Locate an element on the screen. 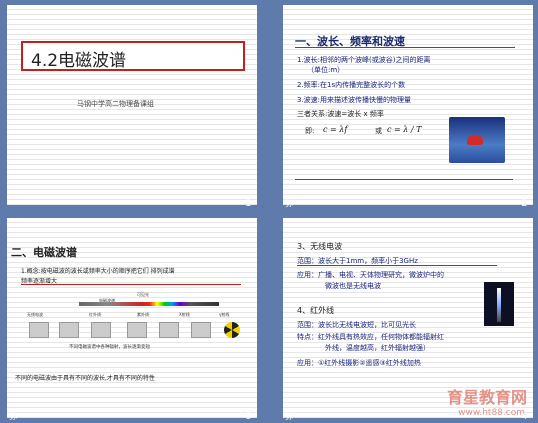  tower-photo is located at coordinates (499, 304).